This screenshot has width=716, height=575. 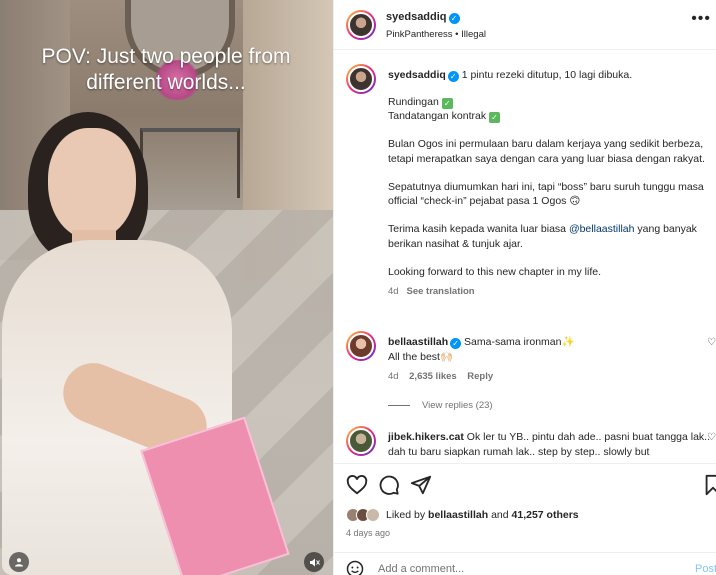 What do you see at coordinates (355, 567) in the screenshot?
I see `emoji-icon` at bounding box center [355, 567].